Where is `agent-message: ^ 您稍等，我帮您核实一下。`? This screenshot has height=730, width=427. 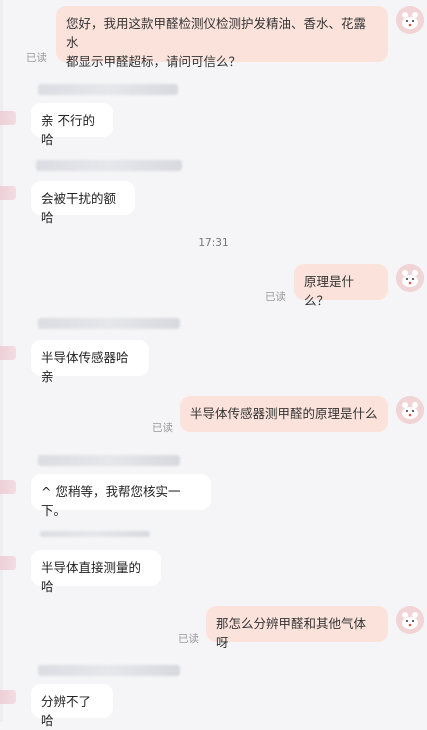
agent-message: ^ 您稍等，我帮您核实一下。 is located at coordinates (121, 496).